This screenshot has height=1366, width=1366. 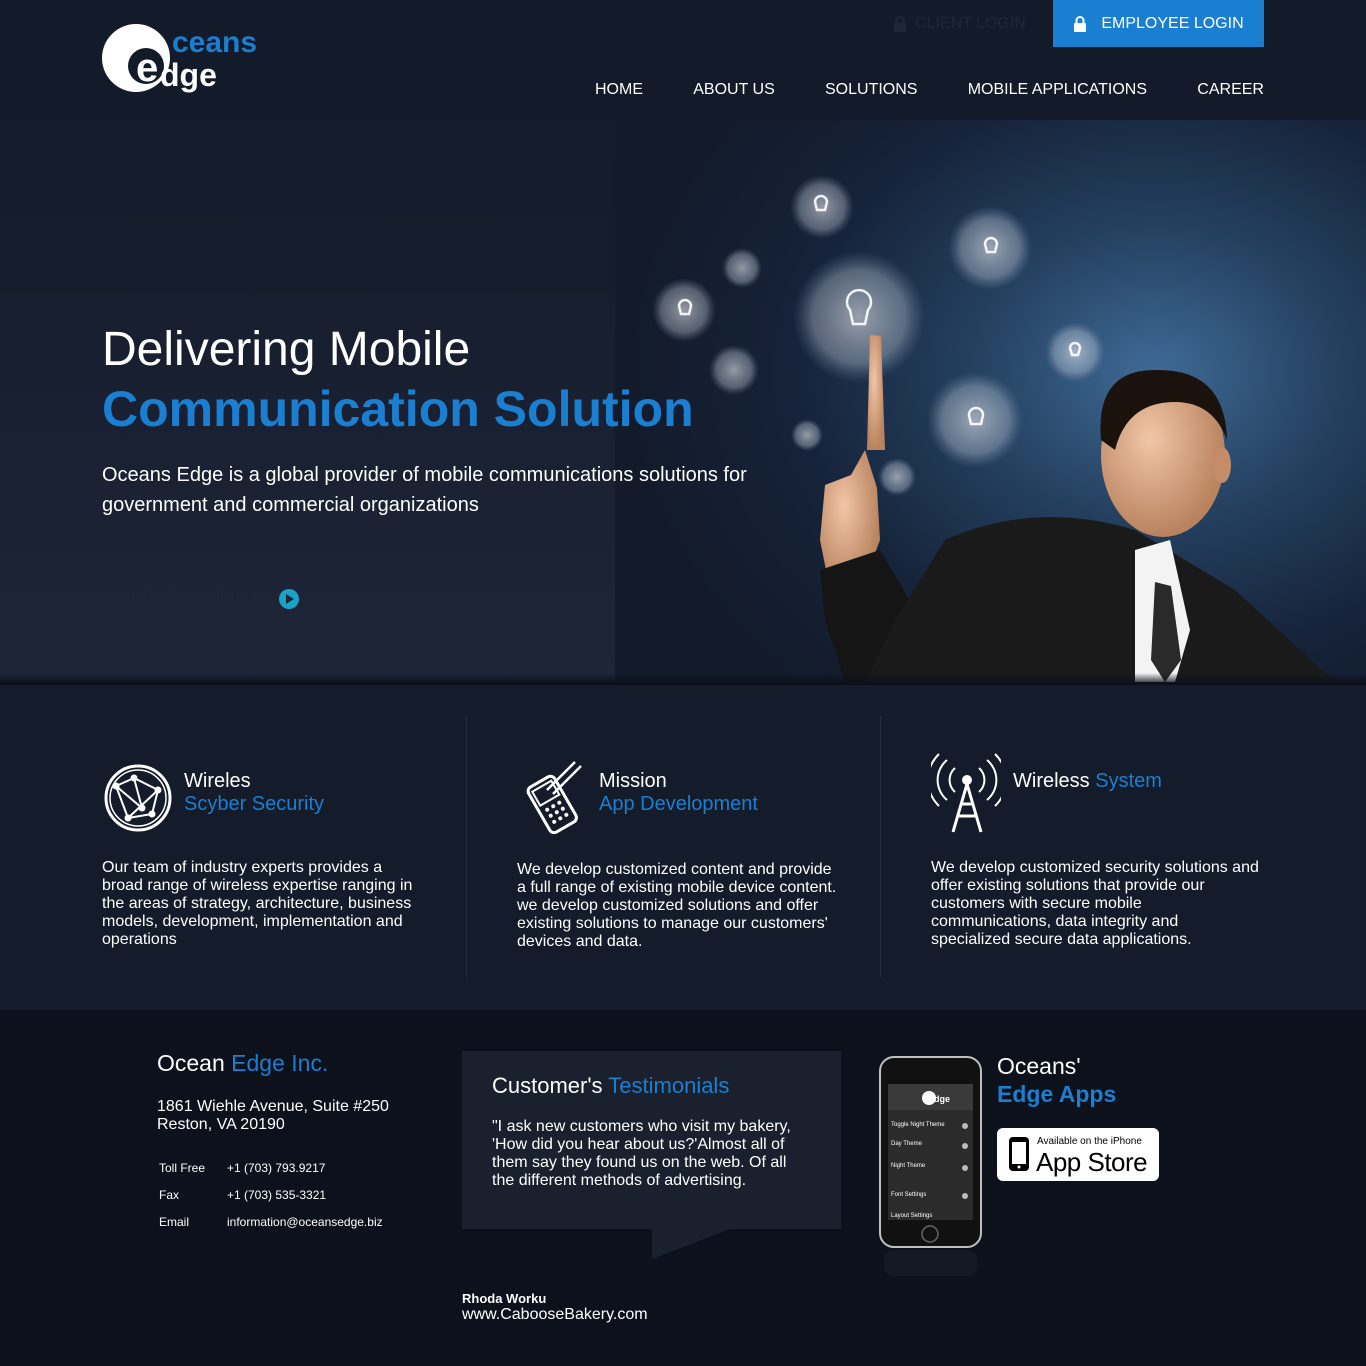 I want to click on hero-title-line2: Communication Solution, so click(x=398, y=409).